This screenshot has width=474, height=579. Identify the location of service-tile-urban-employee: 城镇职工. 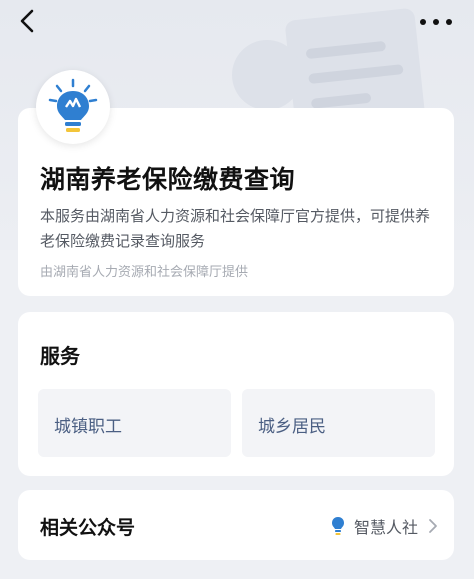
(134, 423).